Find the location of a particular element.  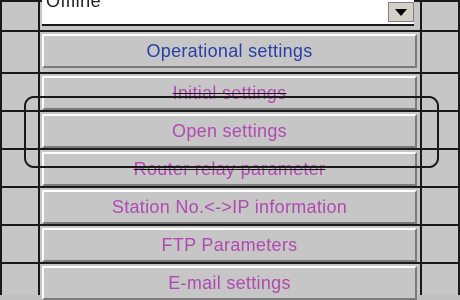

email-settings-label: E-mail settings is located at coordinates (229, 282).